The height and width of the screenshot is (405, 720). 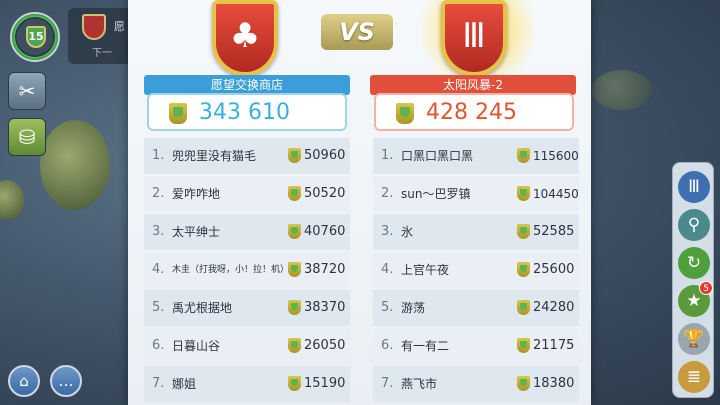 I want to click on search-button: ⚲, so click(x=694, y=225).